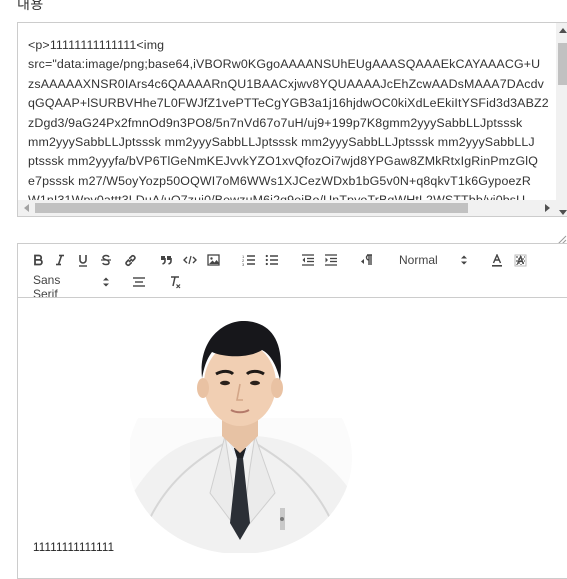 The height and width of the screenshot is (579, 567). What do you see at coordinates (213, 260) in the screenshot?
I see `image-icon` at bounding box center [213, 260].